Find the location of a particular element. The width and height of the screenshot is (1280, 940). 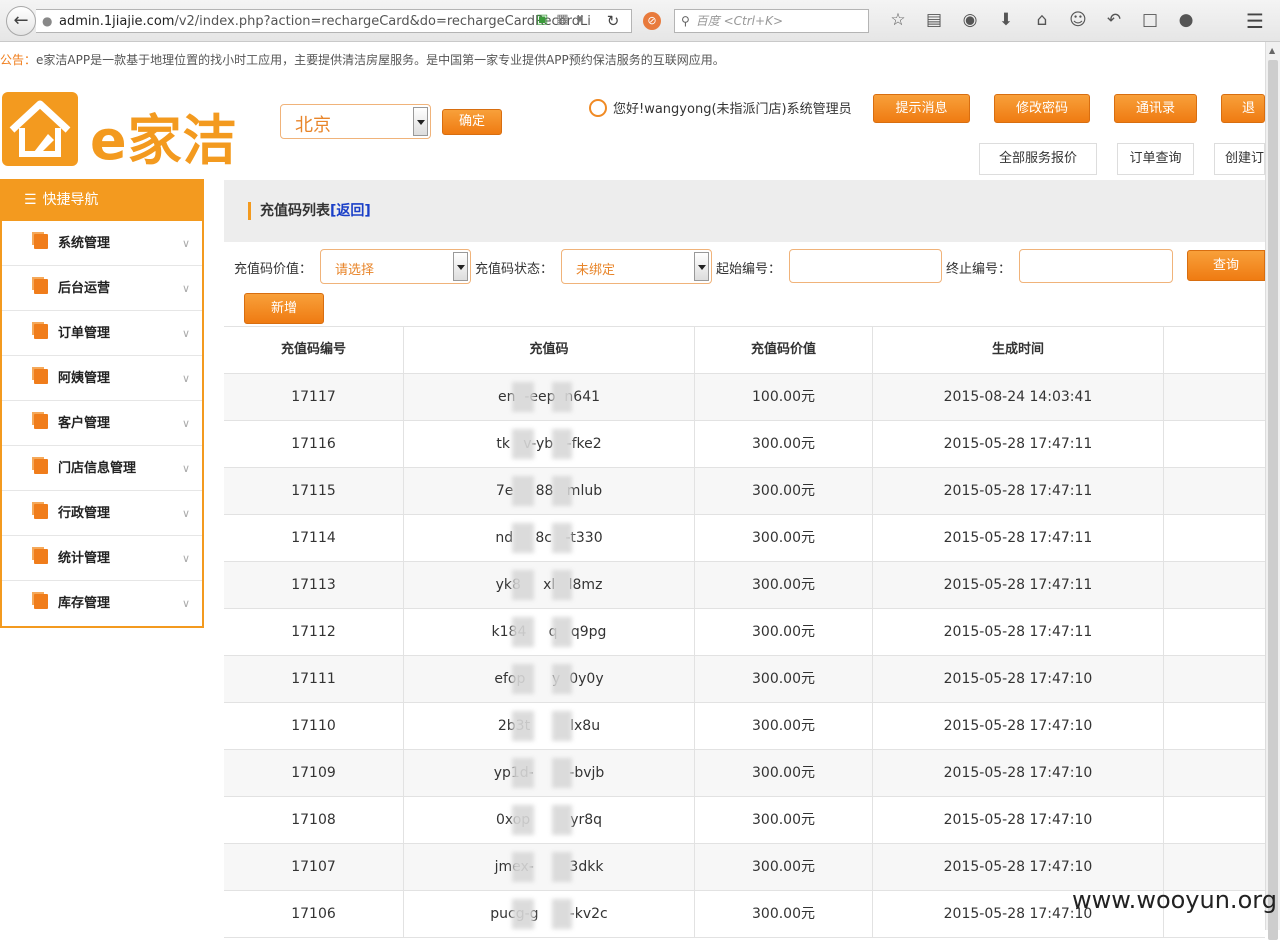

code-id-cell: 17113 is located at coordinates (314, 585).